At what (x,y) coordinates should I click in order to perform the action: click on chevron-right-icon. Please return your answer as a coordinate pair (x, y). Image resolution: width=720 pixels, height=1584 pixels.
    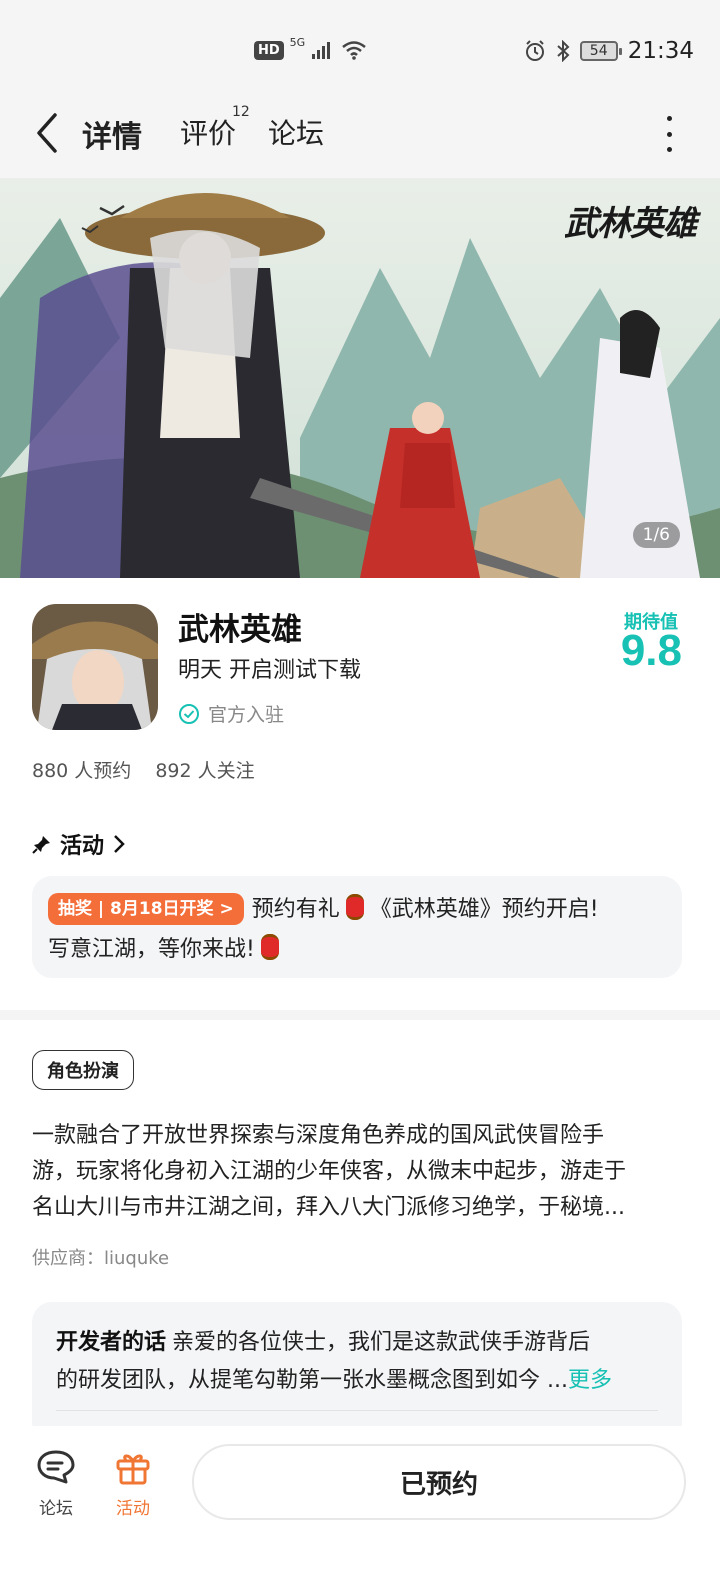
    Looking at the image, I should click on (119, 844).